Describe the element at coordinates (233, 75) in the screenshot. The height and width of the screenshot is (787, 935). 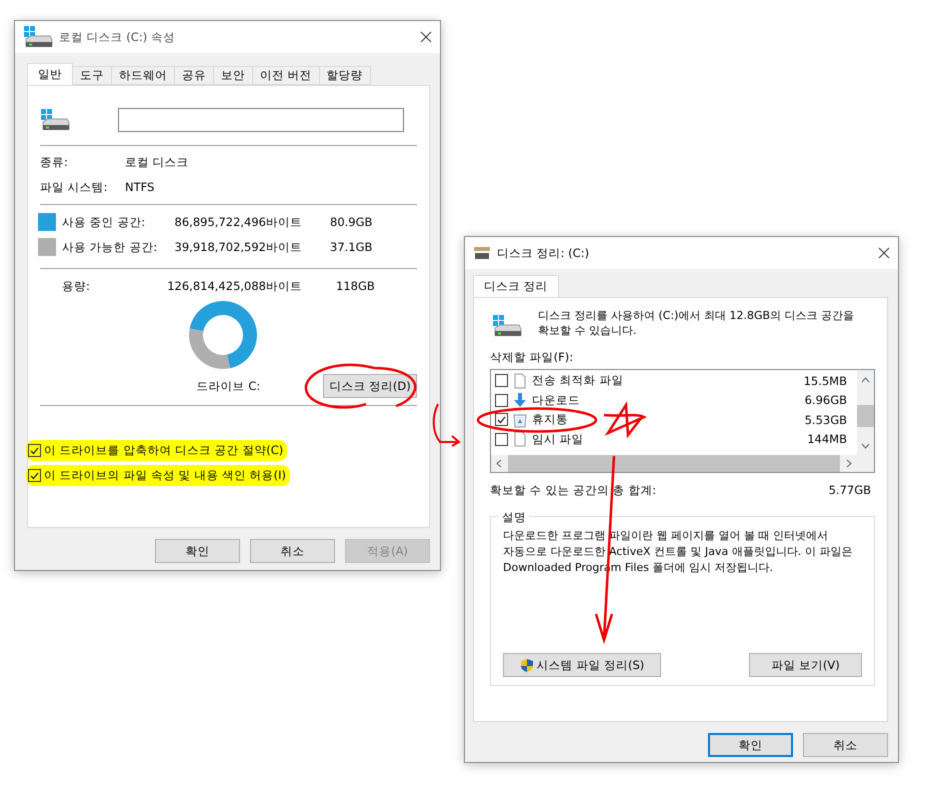
I see `tab: 보안` at that location.